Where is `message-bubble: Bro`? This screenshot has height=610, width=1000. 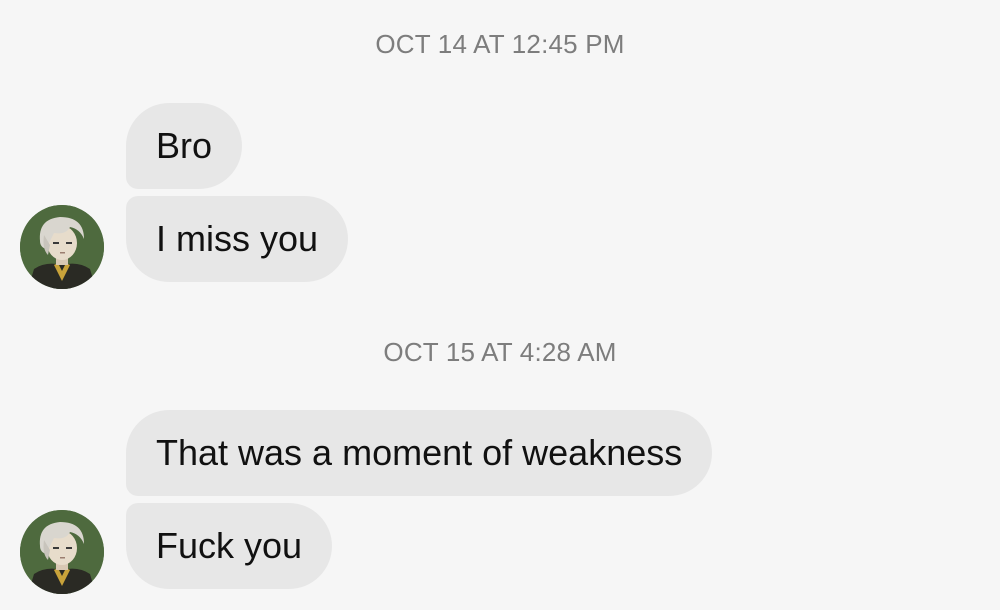
message-bubble: Bro is located at coordinates (184, 146).